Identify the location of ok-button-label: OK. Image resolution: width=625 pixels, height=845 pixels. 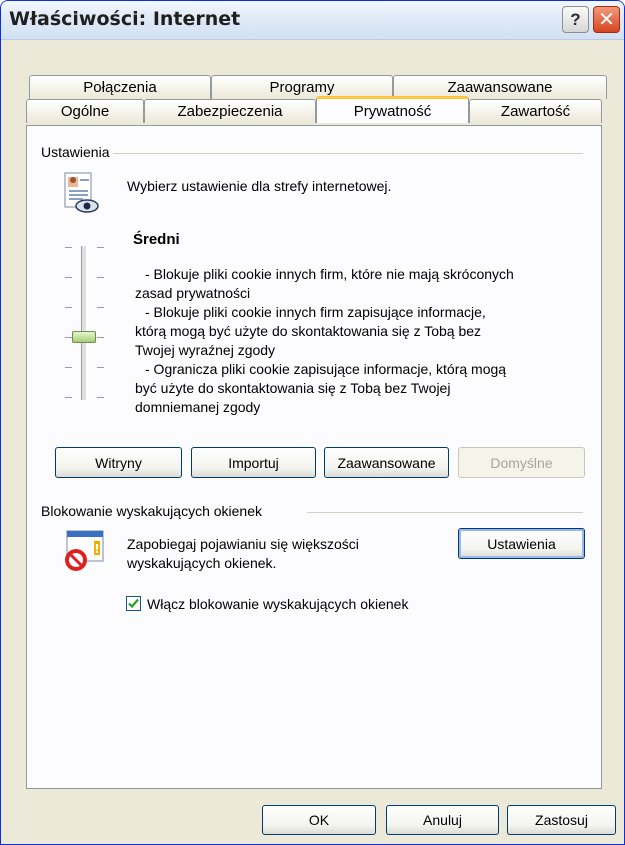
(319, 820).